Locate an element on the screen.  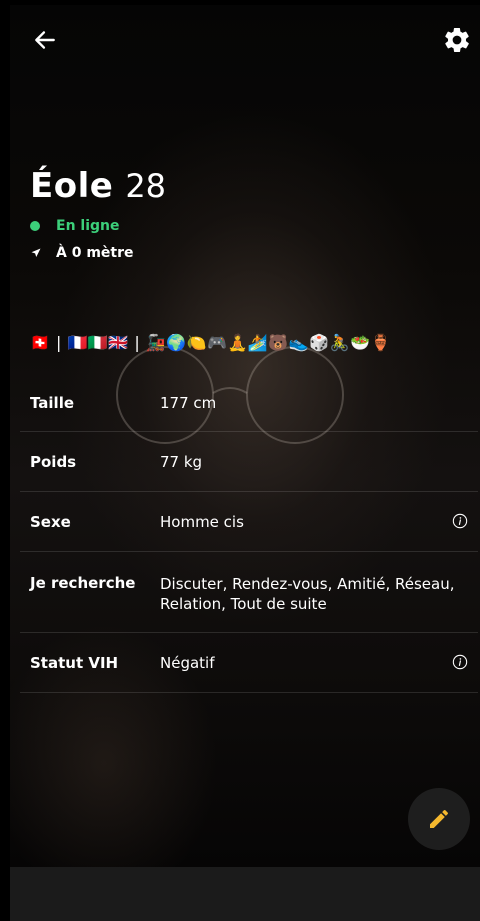
detail-value: Homme cis is located at coordinates (202, 521).